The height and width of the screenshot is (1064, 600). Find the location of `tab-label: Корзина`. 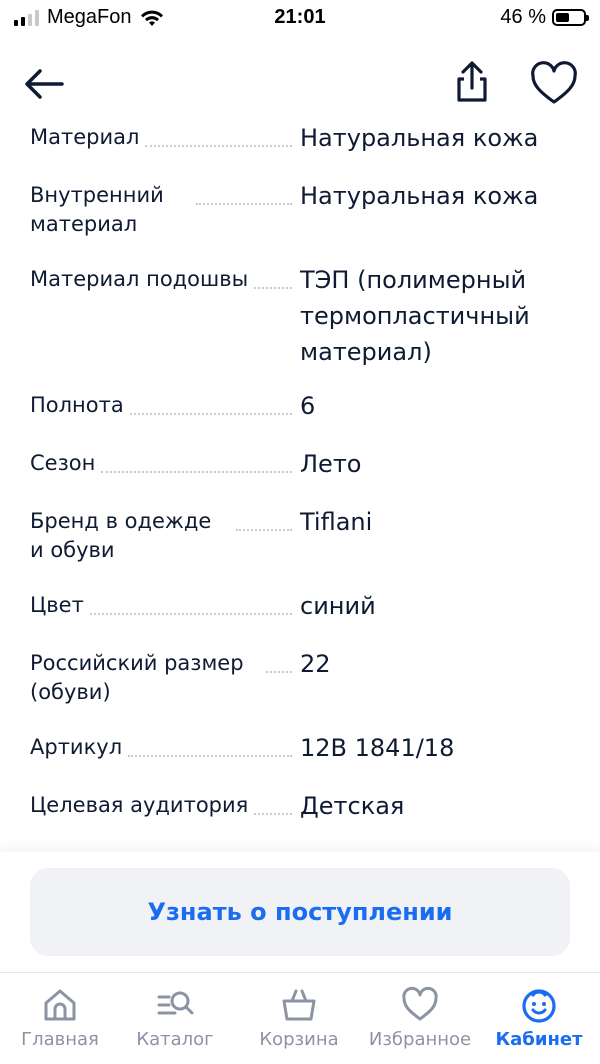

tab-label: Корзина is located at coordinates (299, 1039).